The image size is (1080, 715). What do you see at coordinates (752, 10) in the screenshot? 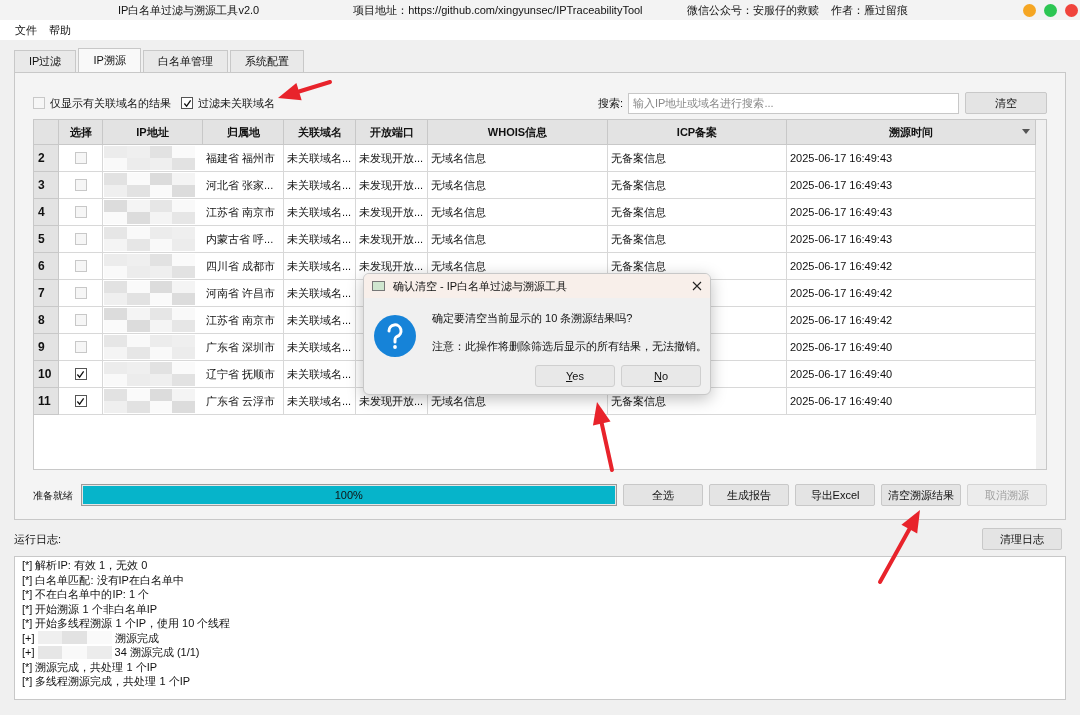
I see `wechat-account: 微信公众号：安服仔的救赎` at bounding box center [752, 10].